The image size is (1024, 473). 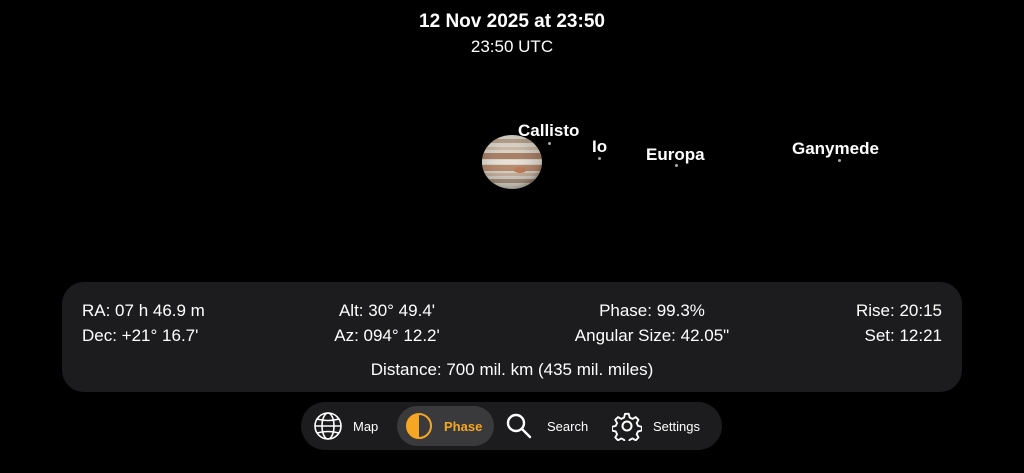 I want to click on distance: Distance: 700 mil. km (435 mil. miles), so click(x=512, y=369).